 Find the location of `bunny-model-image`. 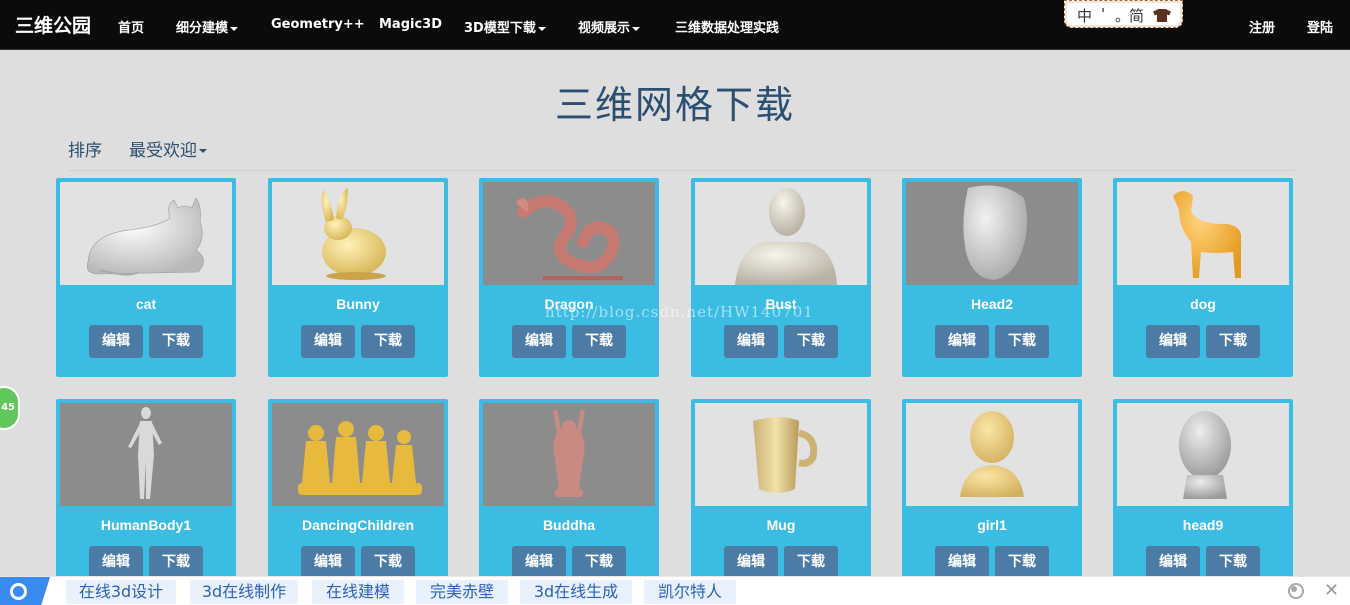

bunny-model-image is located at coordinates (353, 234).